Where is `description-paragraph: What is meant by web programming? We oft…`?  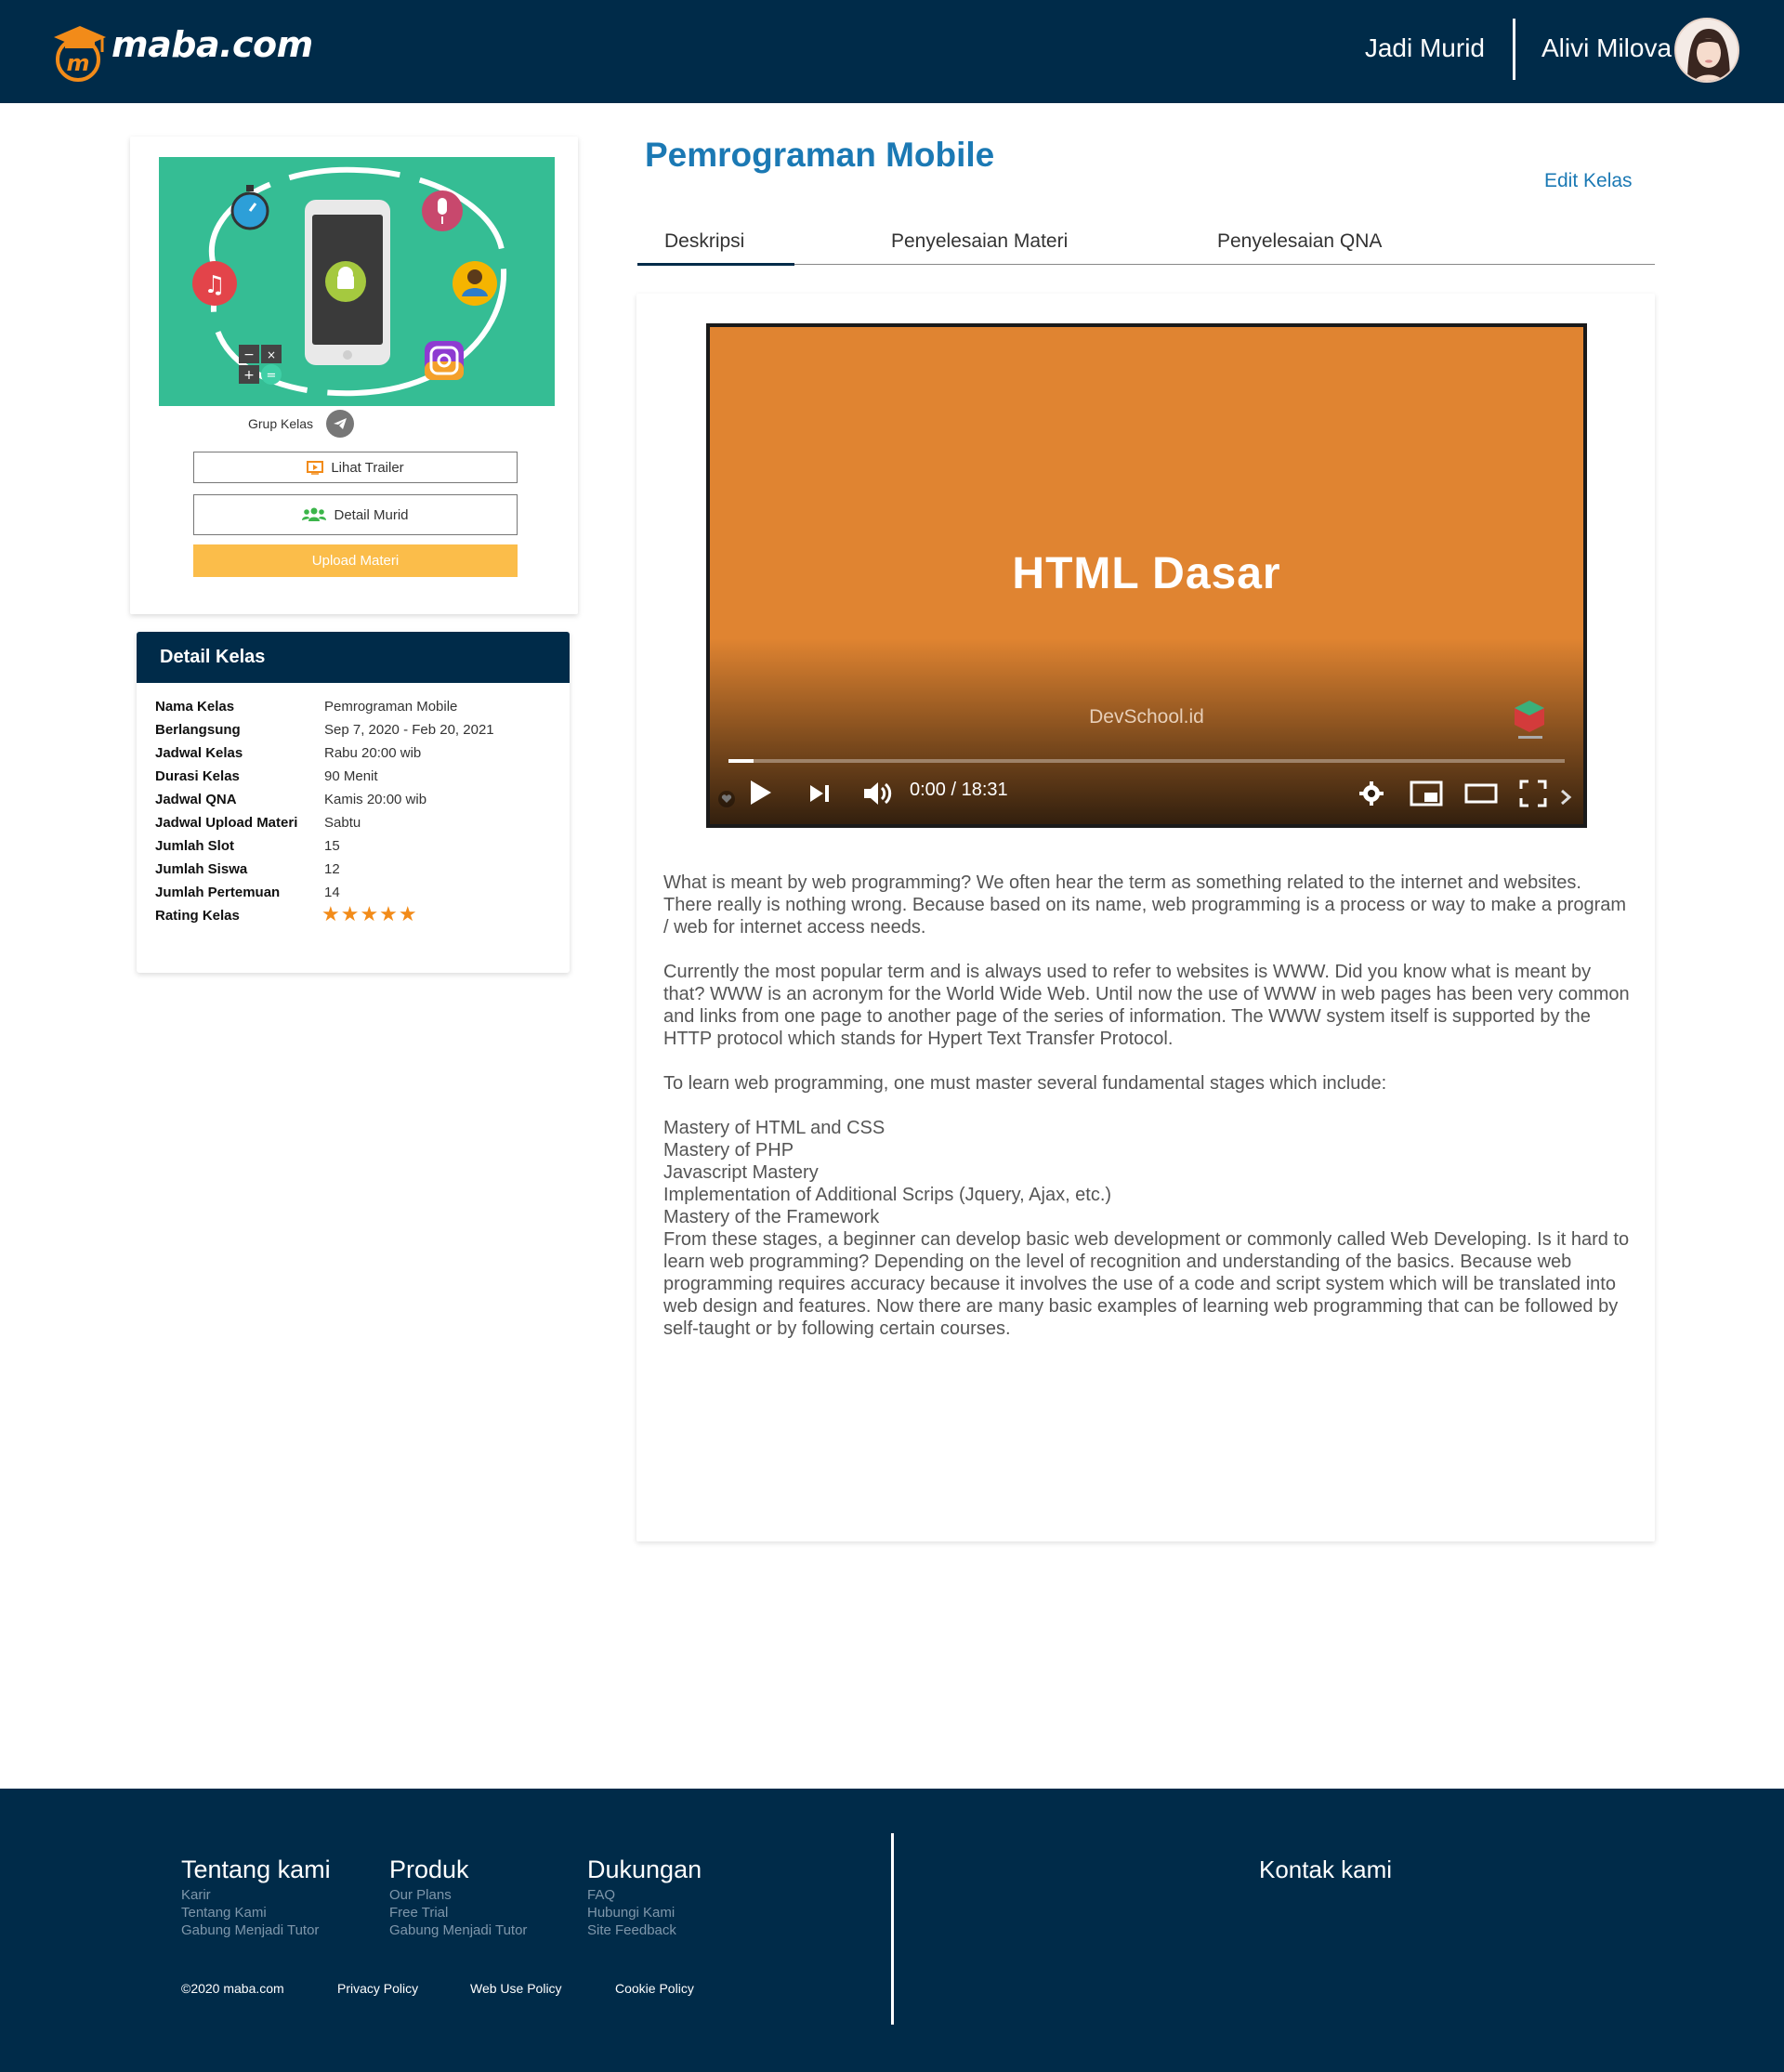 description-paragraph: What is meant by web programming? We oft… is located at coordinates (1145, 905).